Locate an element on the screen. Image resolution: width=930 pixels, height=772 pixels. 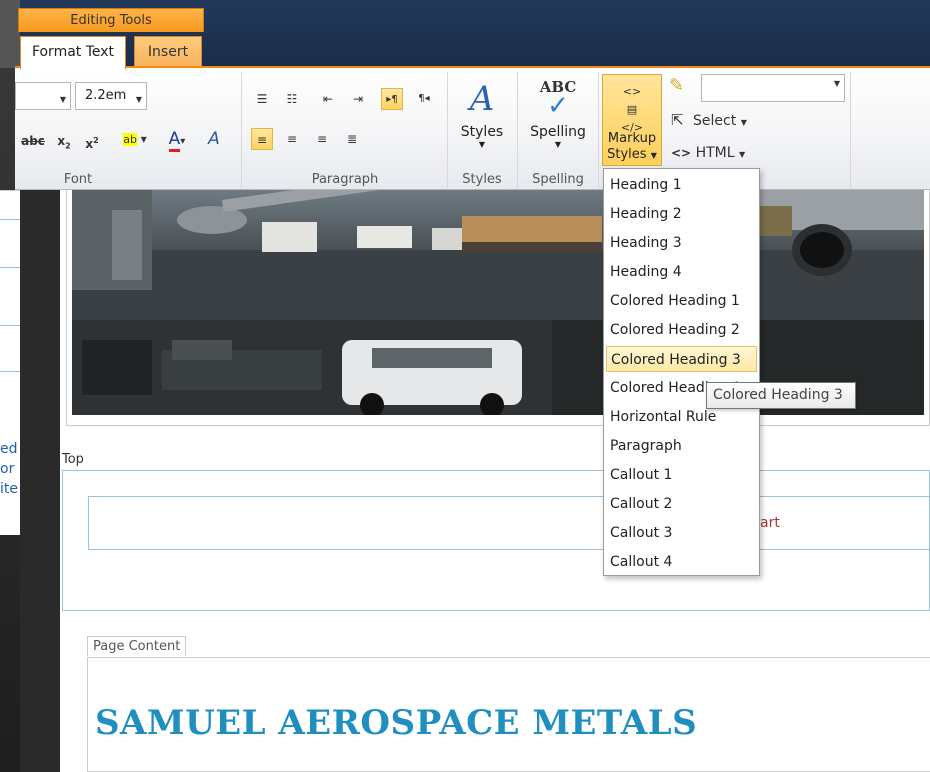
align-center-button: ≡ is located at coordinates (292, 139).